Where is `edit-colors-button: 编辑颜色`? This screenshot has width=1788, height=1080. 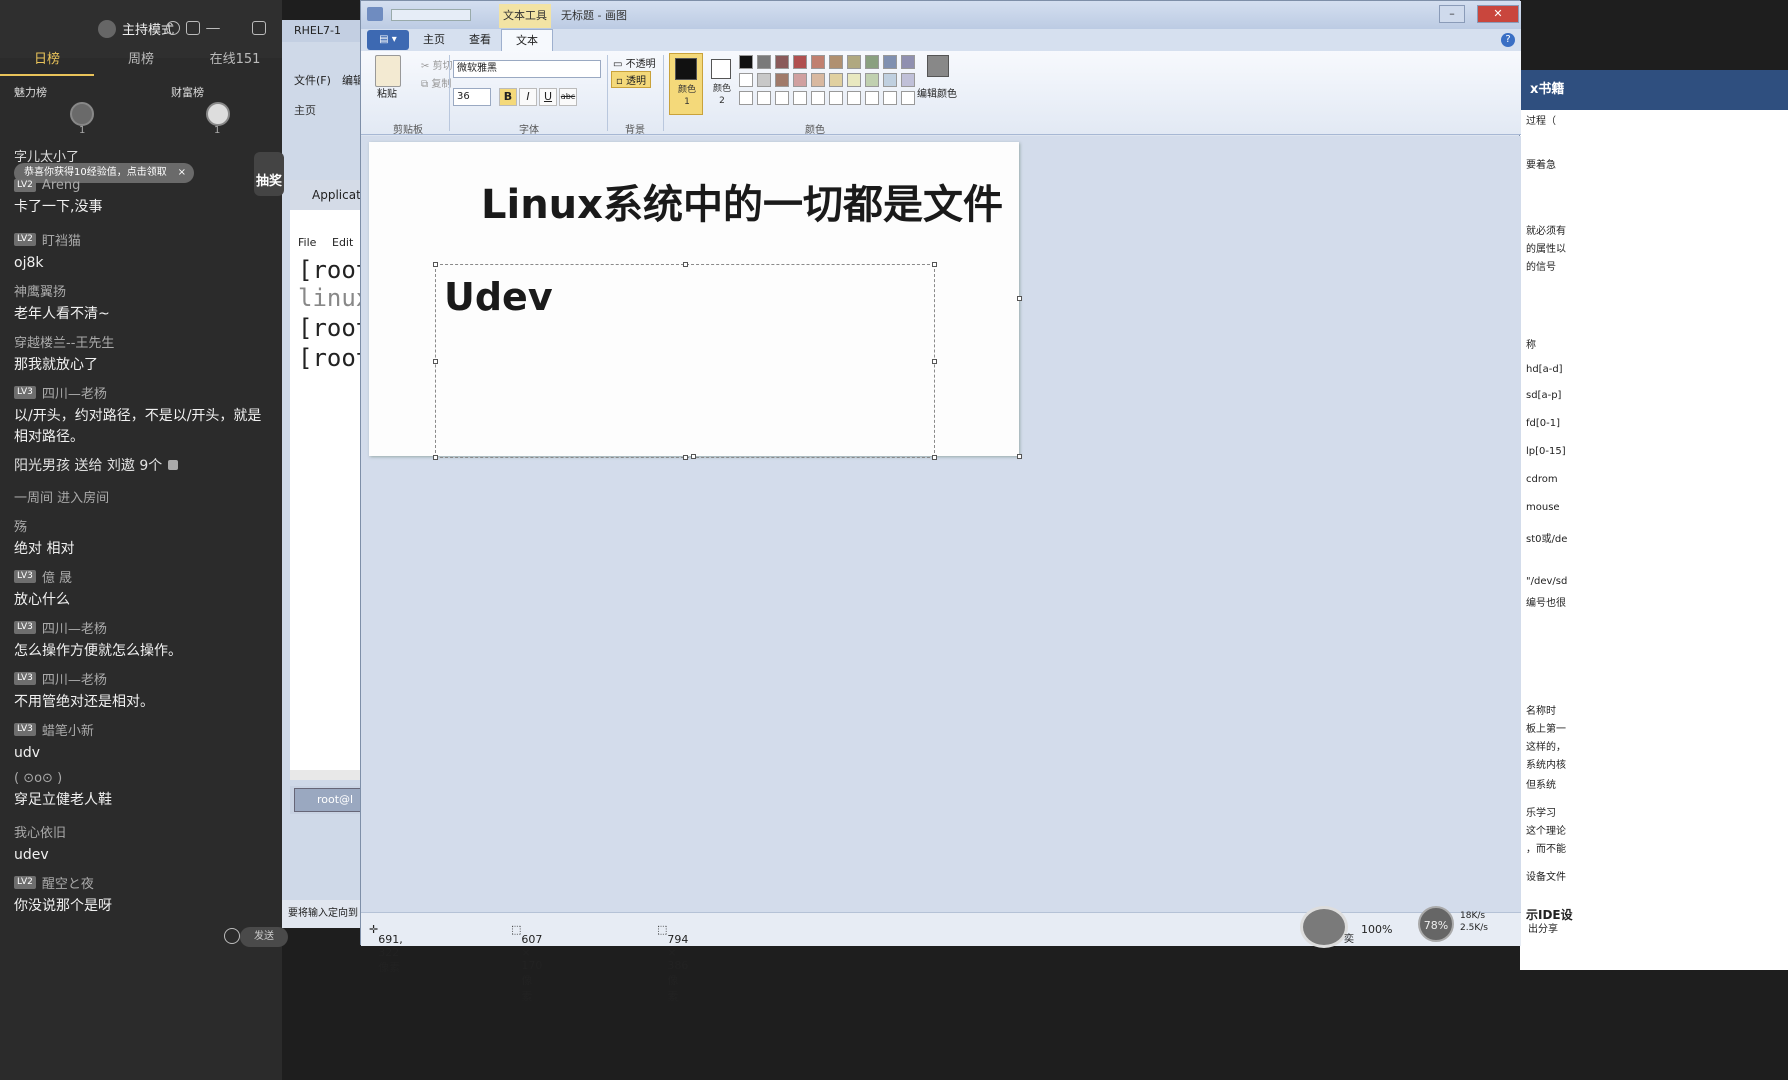
edit-colors-button: 编辑颜色 is located at coordinates (937, 92).